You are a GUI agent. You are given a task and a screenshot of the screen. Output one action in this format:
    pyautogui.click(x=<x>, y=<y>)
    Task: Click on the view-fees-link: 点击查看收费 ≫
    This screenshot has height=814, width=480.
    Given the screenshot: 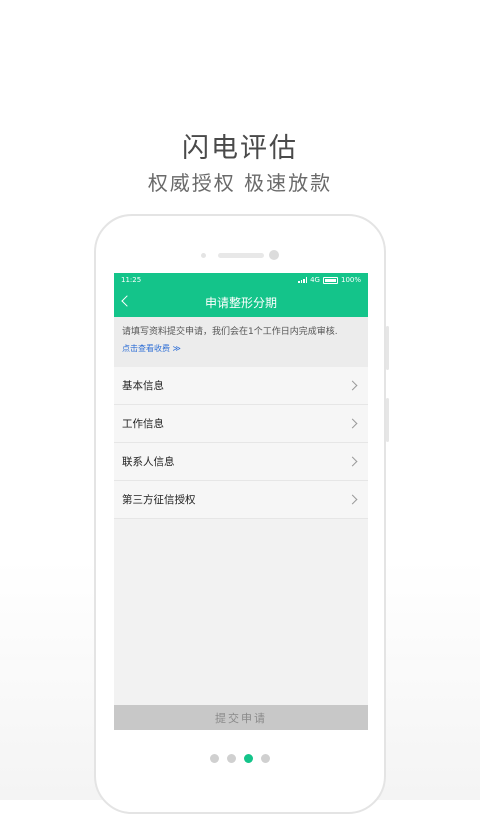 What is the action you would take?
    pyautogui.click(x=241, y=349)
    